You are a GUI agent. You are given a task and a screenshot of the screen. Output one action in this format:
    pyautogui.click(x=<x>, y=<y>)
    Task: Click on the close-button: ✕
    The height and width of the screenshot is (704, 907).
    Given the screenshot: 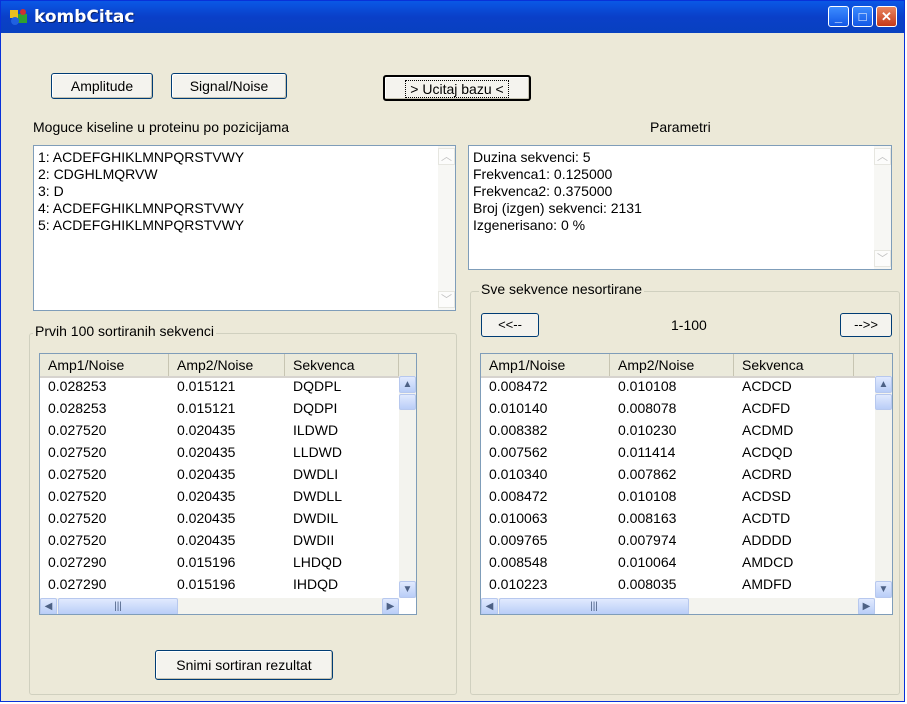 What is the action you would take?
    pyautogui.click(x=886, y=16)
    